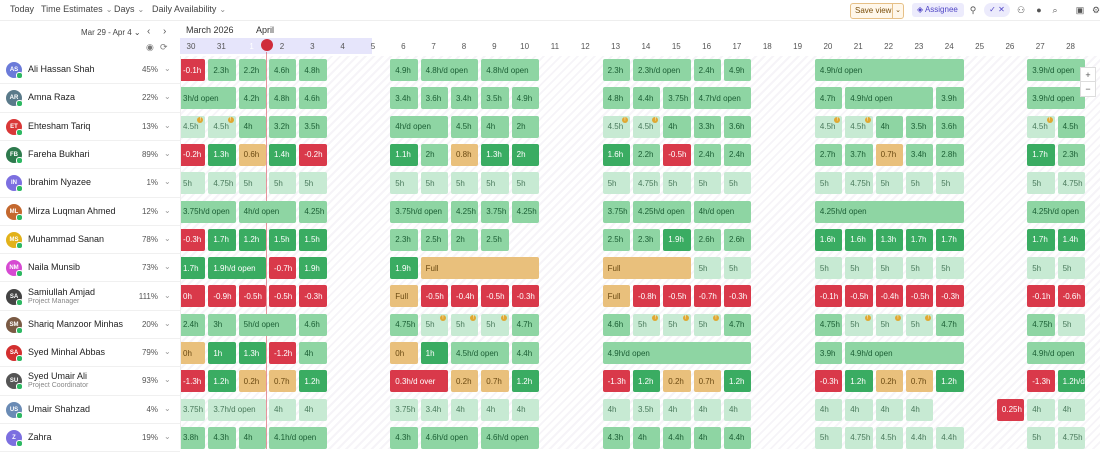 The image size is (1100, 452). I want to click on capacity-block: -0.5h, so click(919, 296).